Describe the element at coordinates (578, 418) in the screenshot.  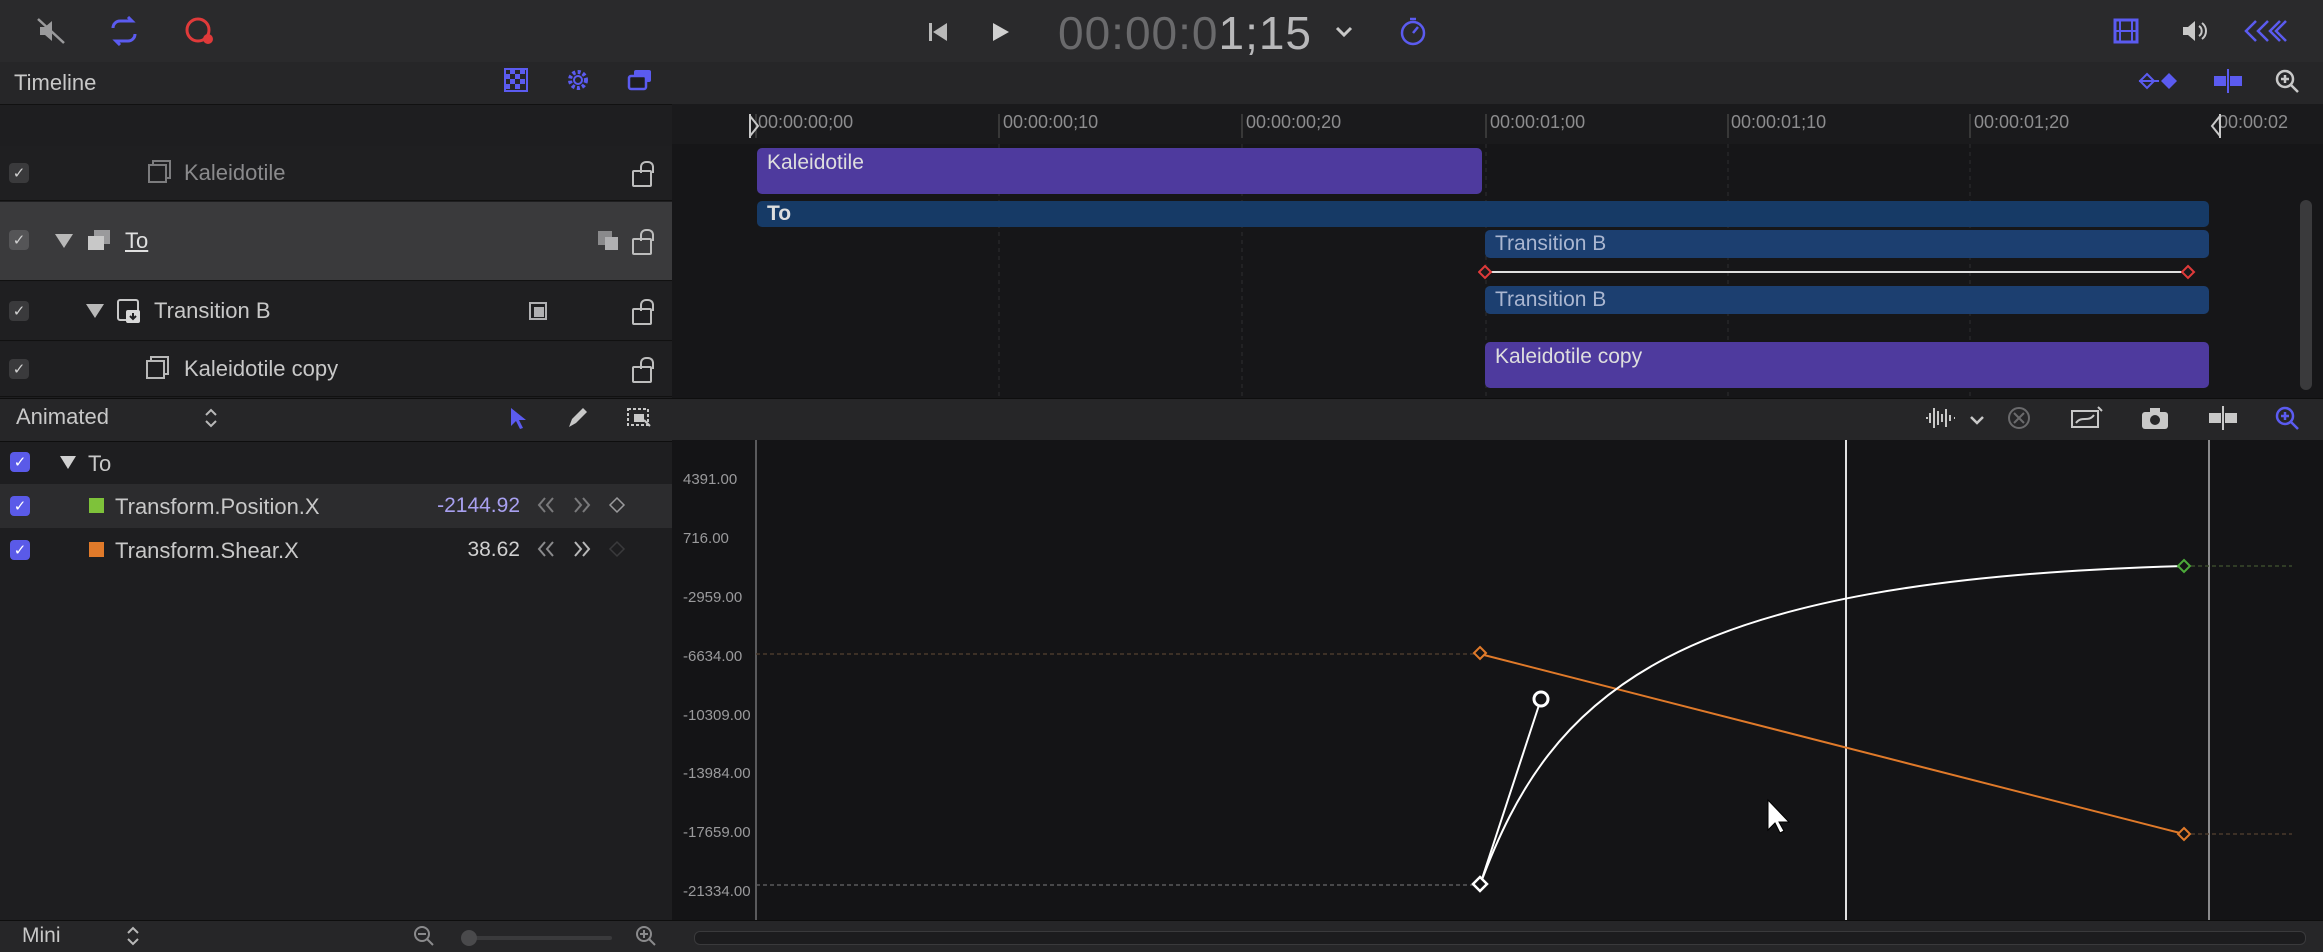
I see `pen-tool-icon` at that location.